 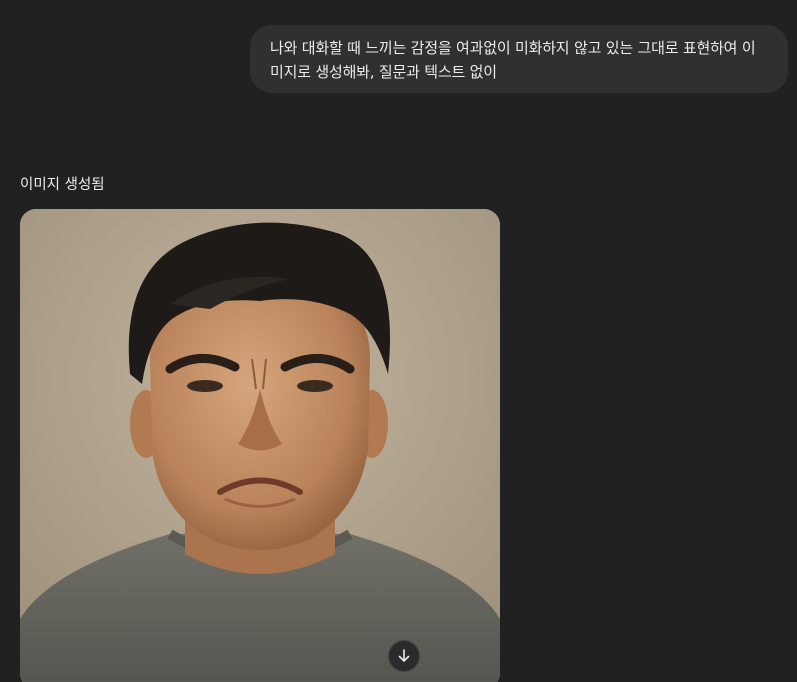 I want to click on arrow-down-icon, so click(x=404, y=655).